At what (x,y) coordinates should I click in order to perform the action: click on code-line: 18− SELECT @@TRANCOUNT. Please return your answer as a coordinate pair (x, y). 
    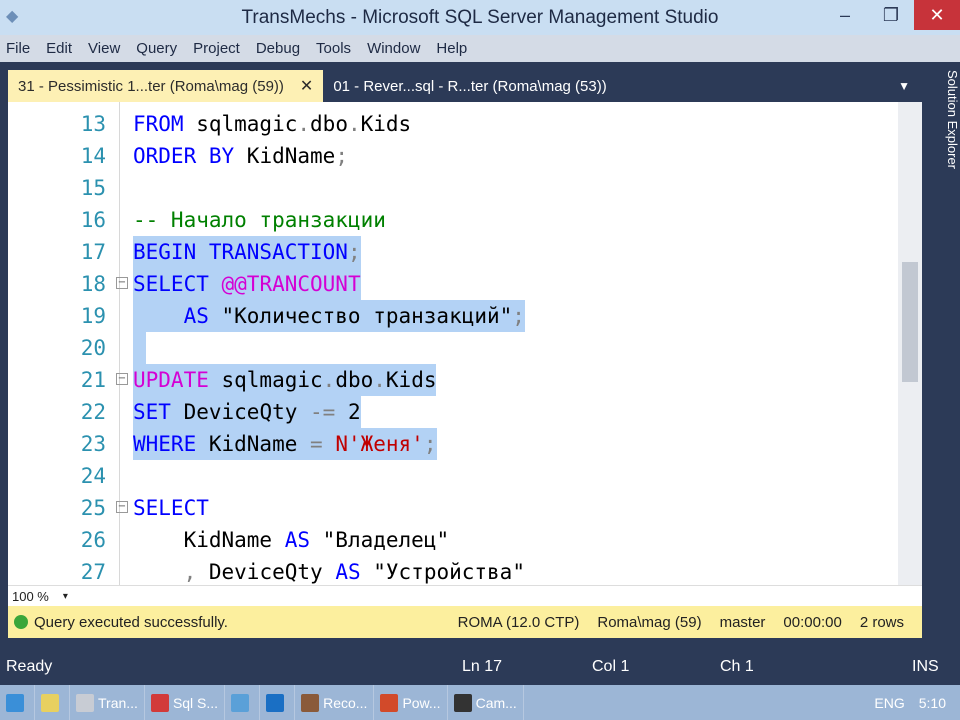
    Looking at the image, I should click on (453, 284).